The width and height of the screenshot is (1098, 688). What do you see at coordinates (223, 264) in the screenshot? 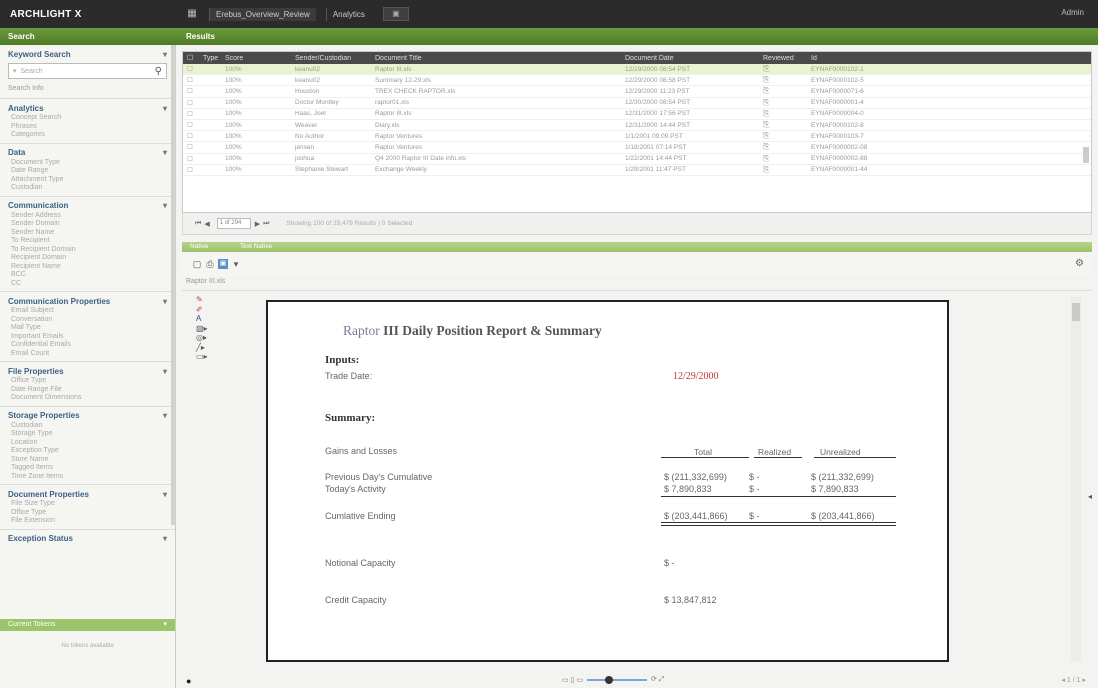
I see `view-mode-icon: ▣` at bounding box center [223, 264].